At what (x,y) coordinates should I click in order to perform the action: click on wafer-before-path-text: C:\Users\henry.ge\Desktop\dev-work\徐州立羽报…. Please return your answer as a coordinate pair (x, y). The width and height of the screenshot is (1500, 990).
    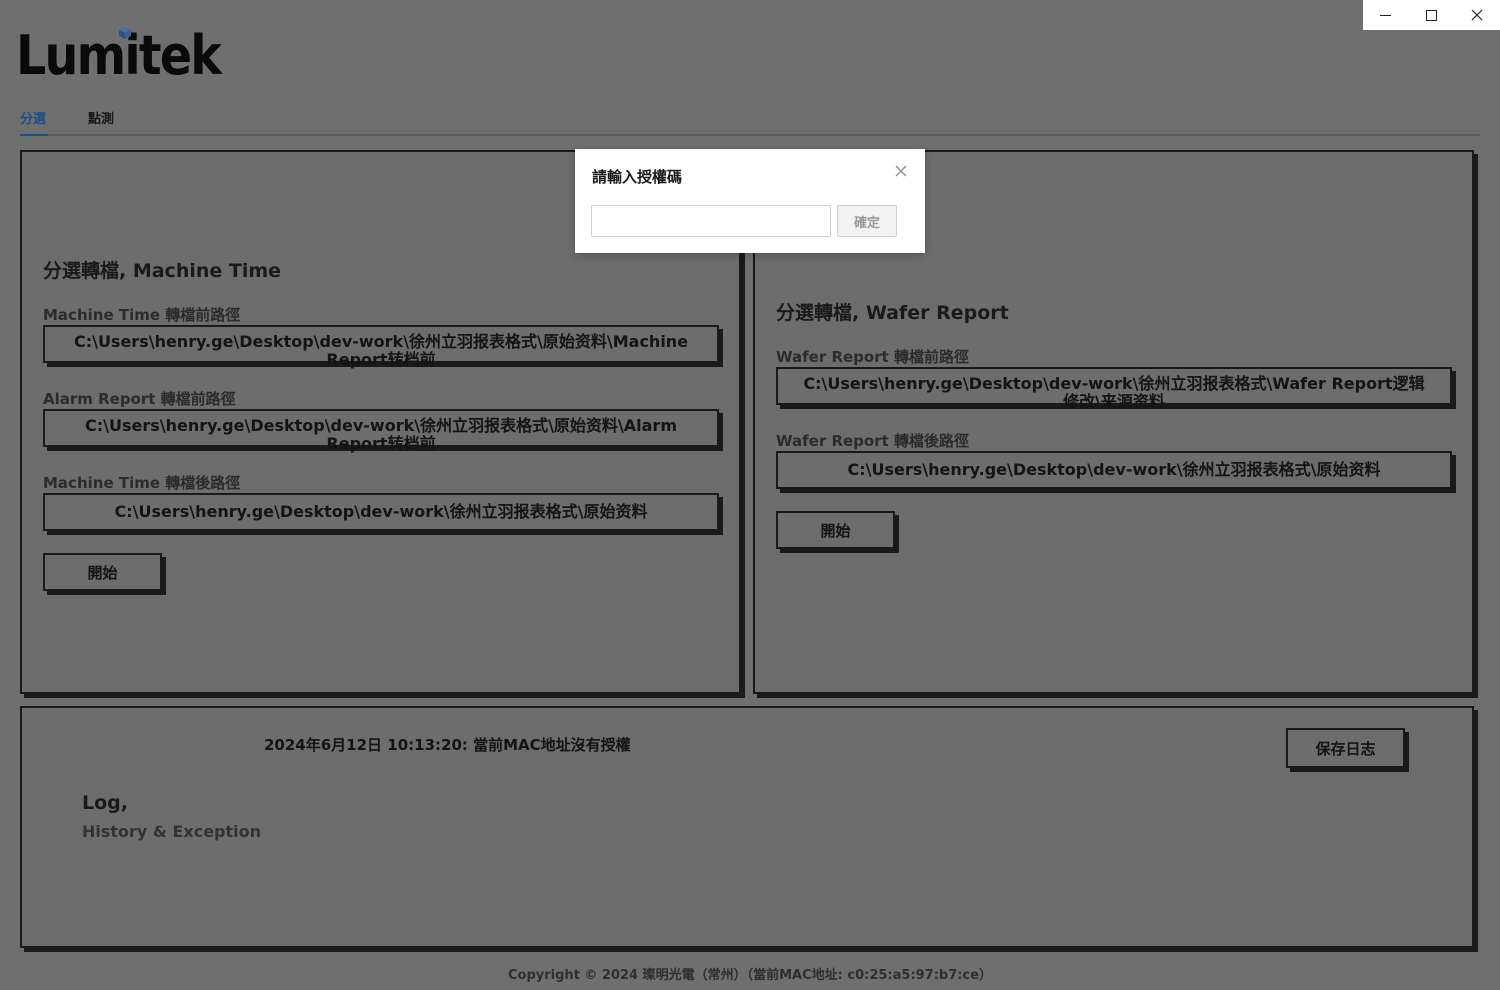
    Looking at the image, I should click on (1114, 392).